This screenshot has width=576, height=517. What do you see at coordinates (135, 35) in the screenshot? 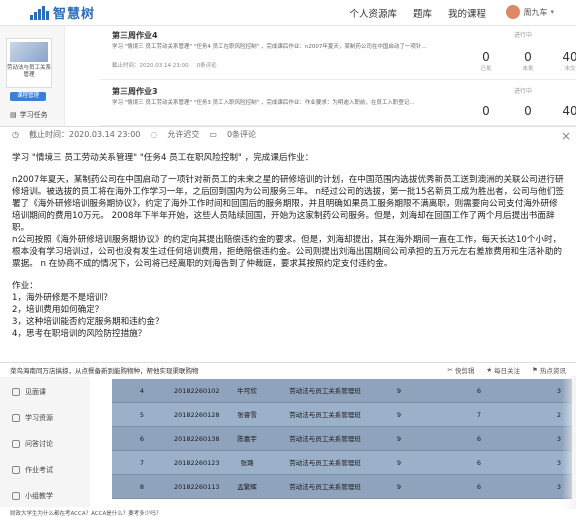
I see `task-title: 第三周作业4` at bounding box center [135, 35].